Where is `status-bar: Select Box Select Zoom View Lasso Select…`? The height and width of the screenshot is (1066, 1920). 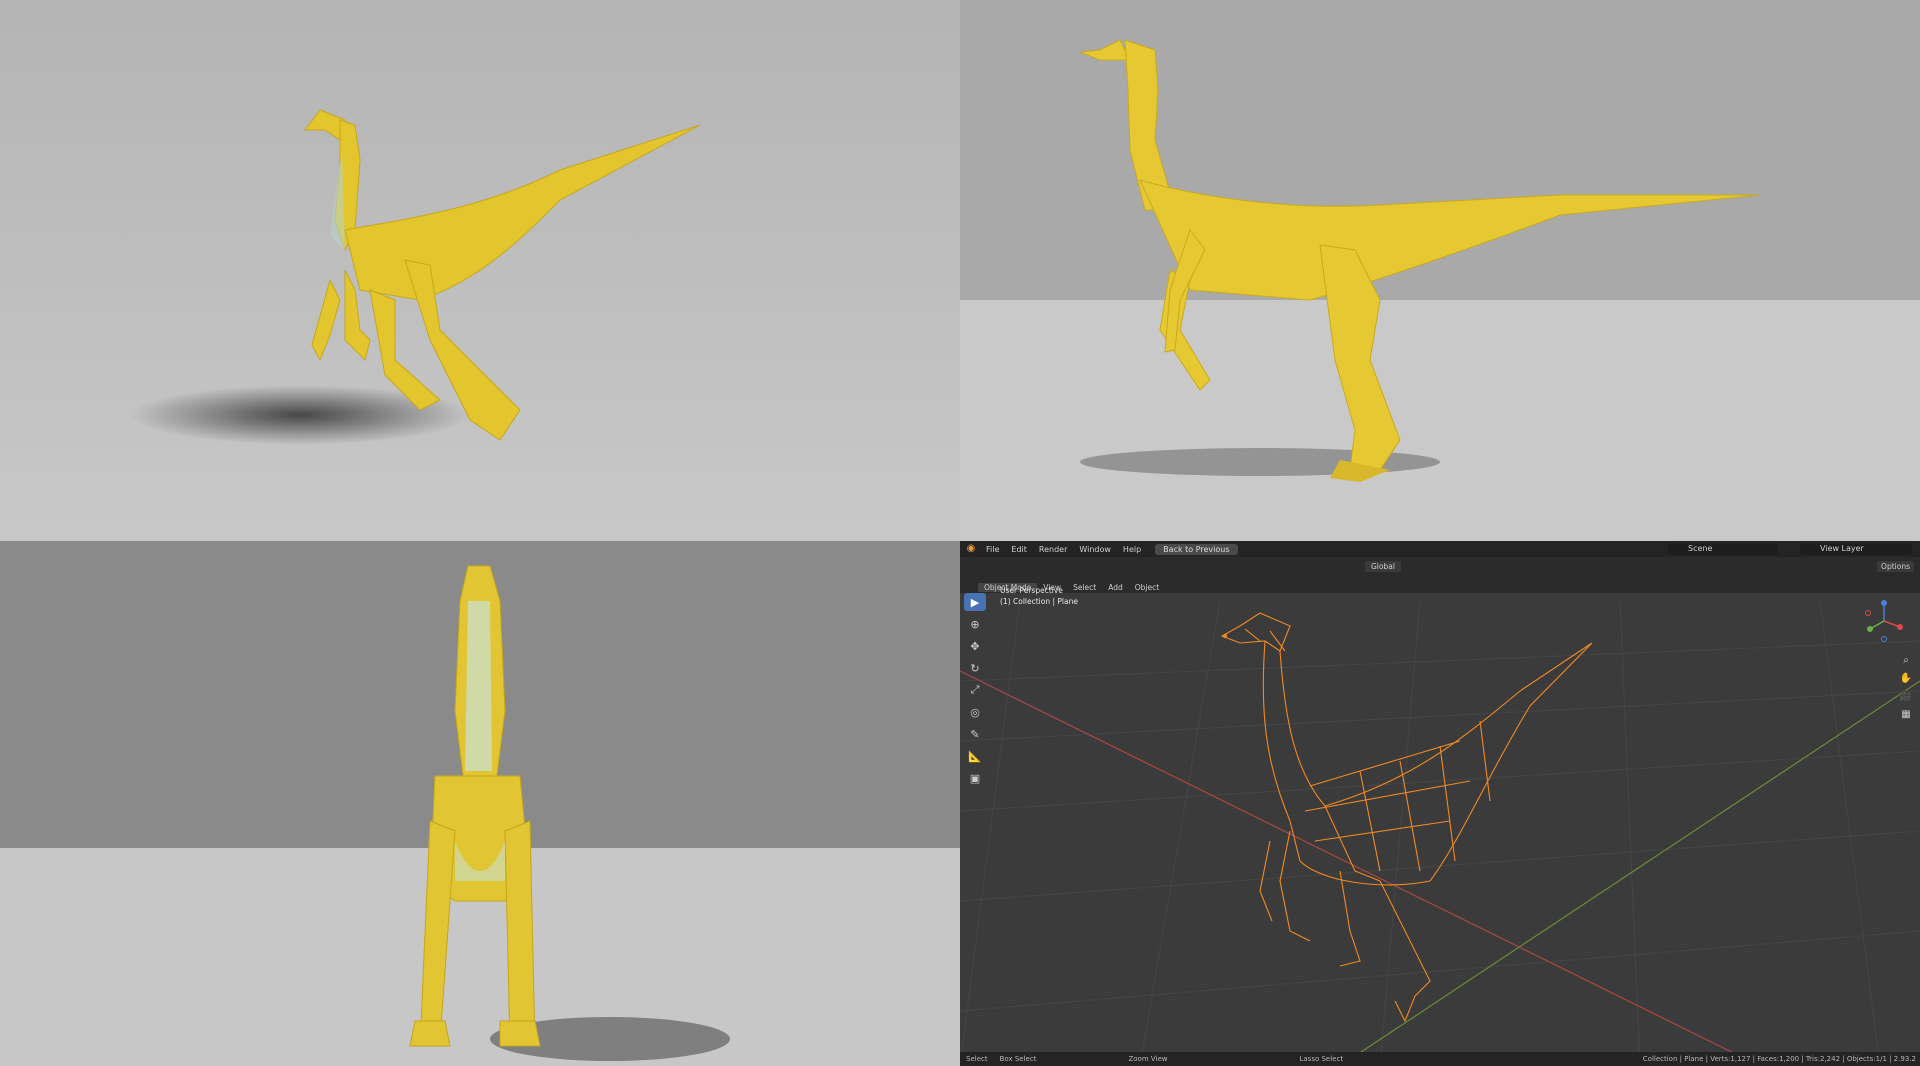 status-bar: Select Box Select Zoom View Lasso Select… is located at coordinates (1440, 1059).